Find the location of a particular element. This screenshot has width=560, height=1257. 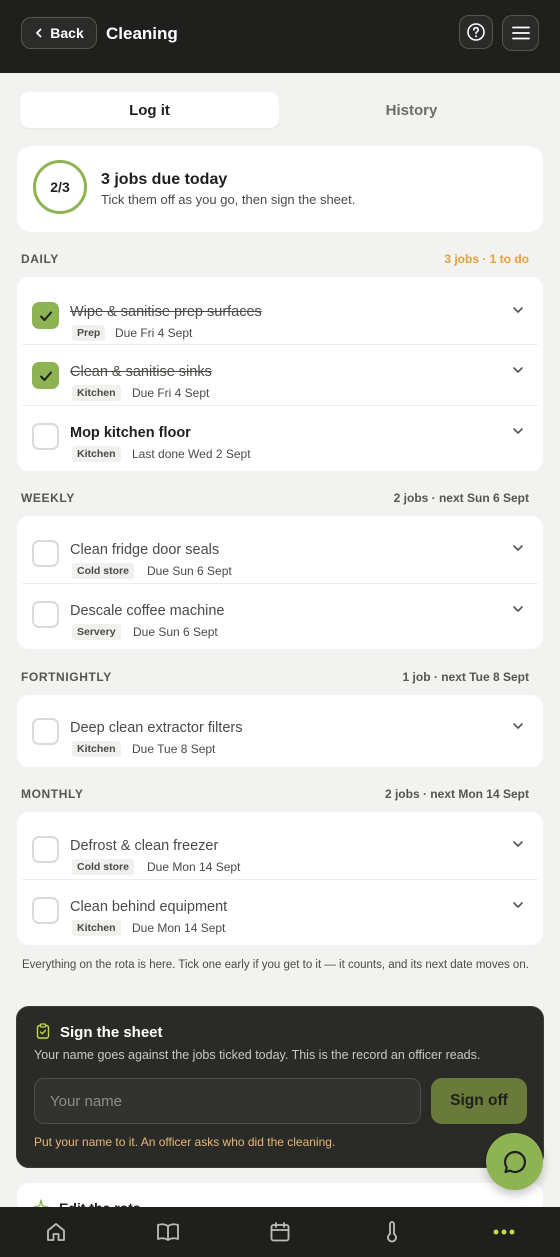

nav-home is located at coordinates (56, 1232).